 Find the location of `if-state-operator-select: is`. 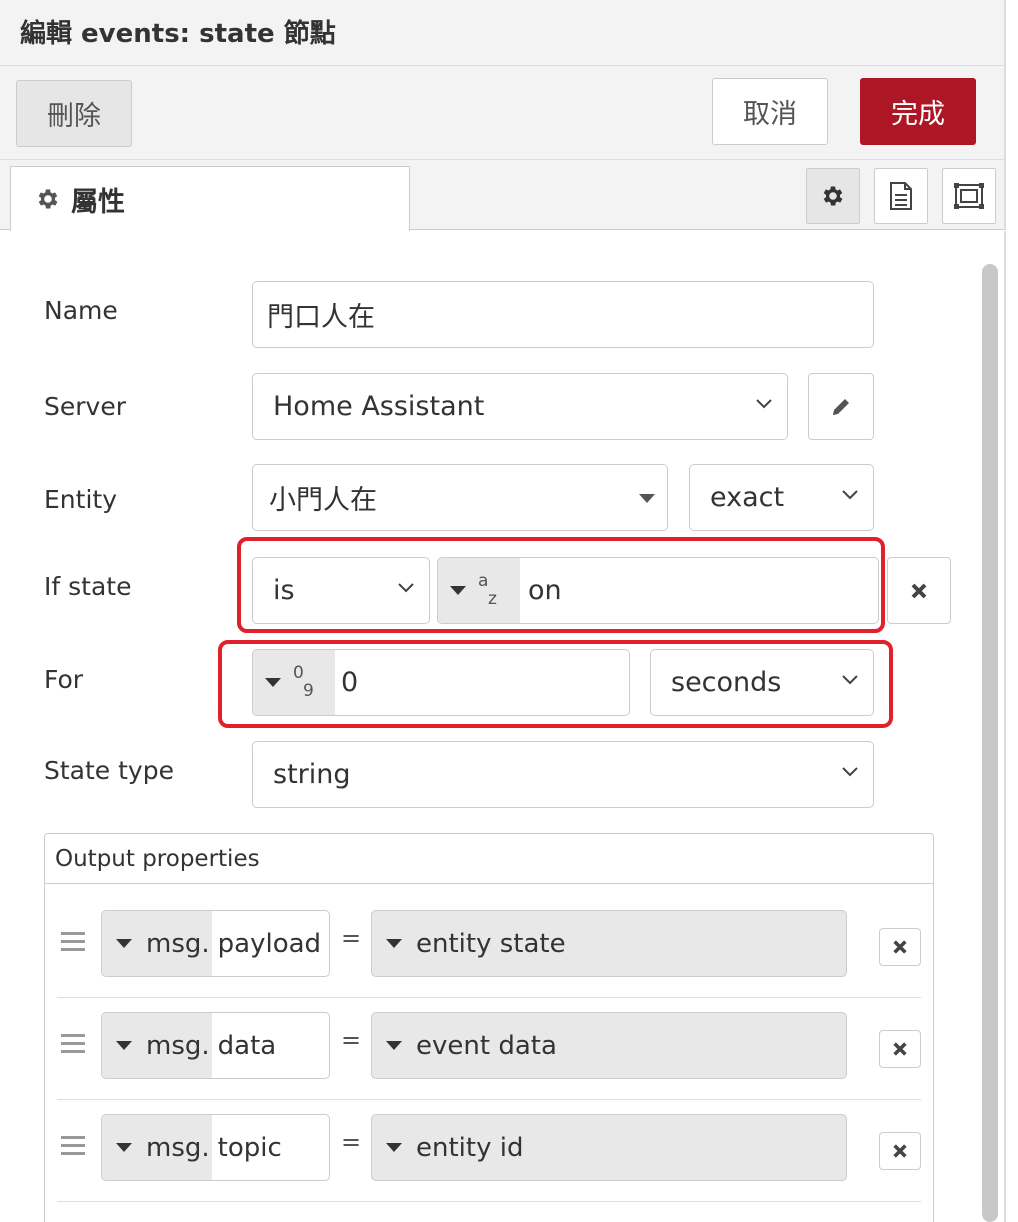

if-state-operator-select: is is located at coordinates (341, 590).